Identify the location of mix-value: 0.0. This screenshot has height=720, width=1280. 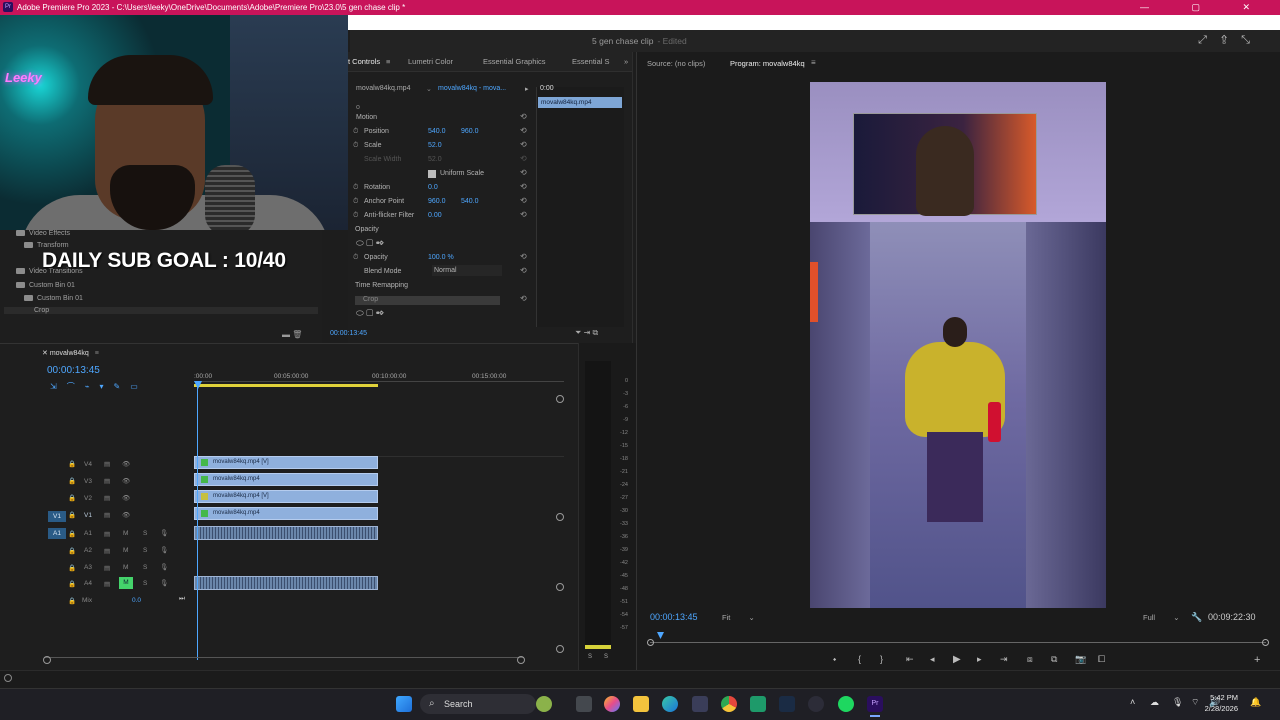
(136, 600).